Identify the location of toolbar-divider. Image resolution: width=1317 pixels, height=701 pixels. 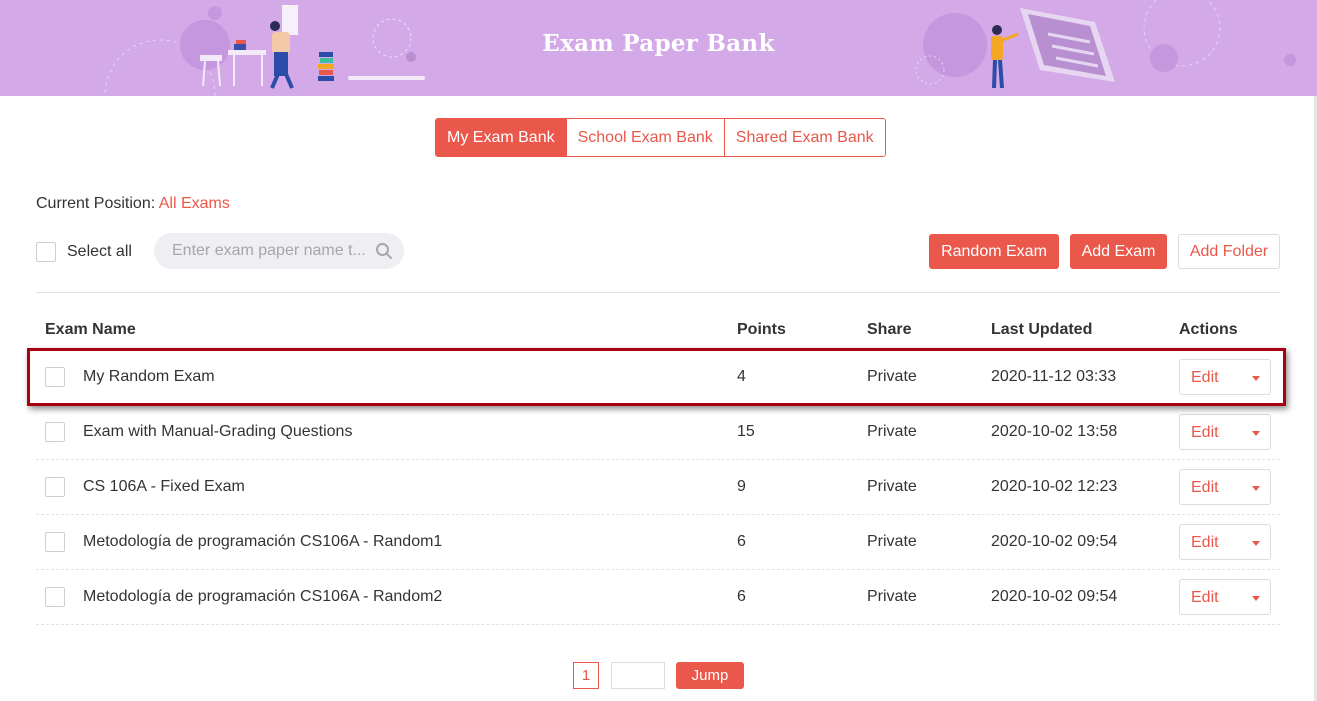
(658, 292).